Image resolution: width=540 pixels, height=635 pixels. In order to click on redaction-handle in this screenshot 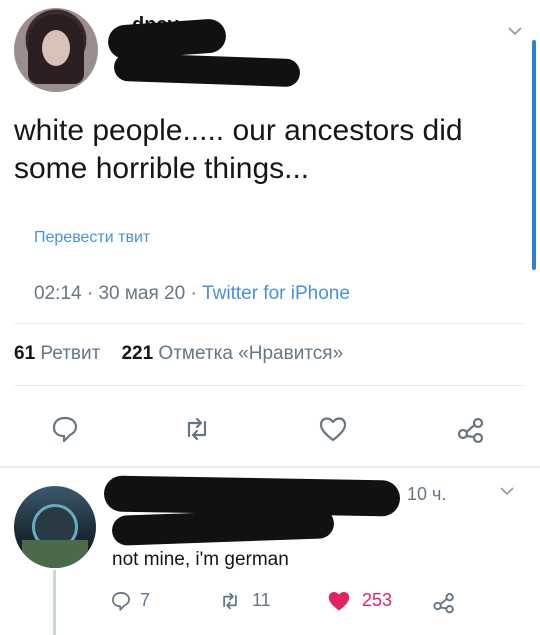, I will do `click(207, 70)`.